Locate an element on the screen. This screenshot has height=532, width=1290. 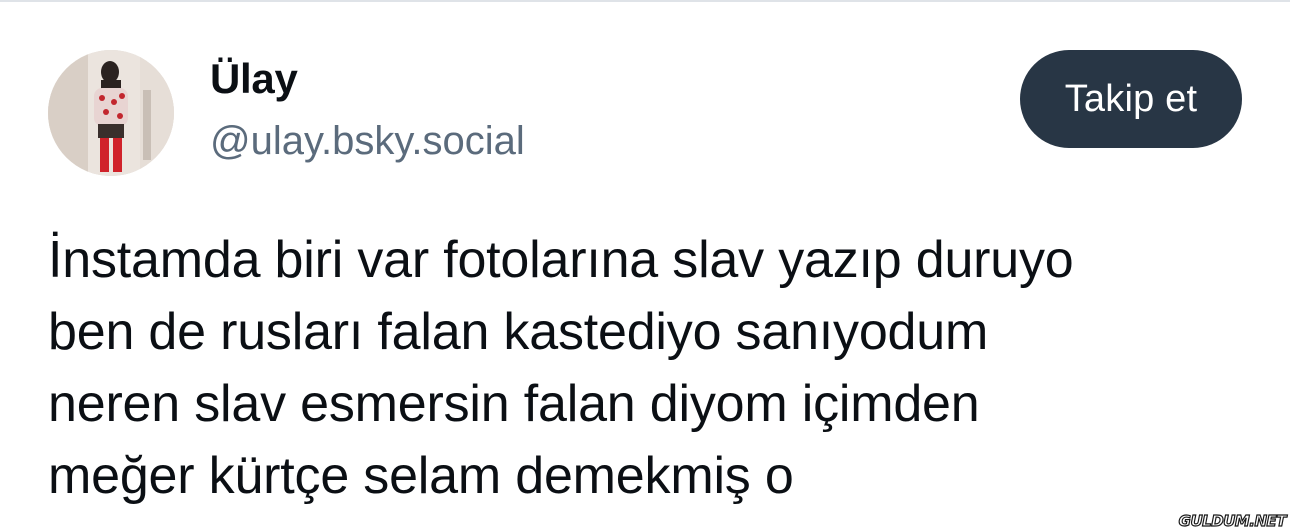
post-line: ben de rusları falan kastediyo sanıyodum is located at coordinates (518, 332).